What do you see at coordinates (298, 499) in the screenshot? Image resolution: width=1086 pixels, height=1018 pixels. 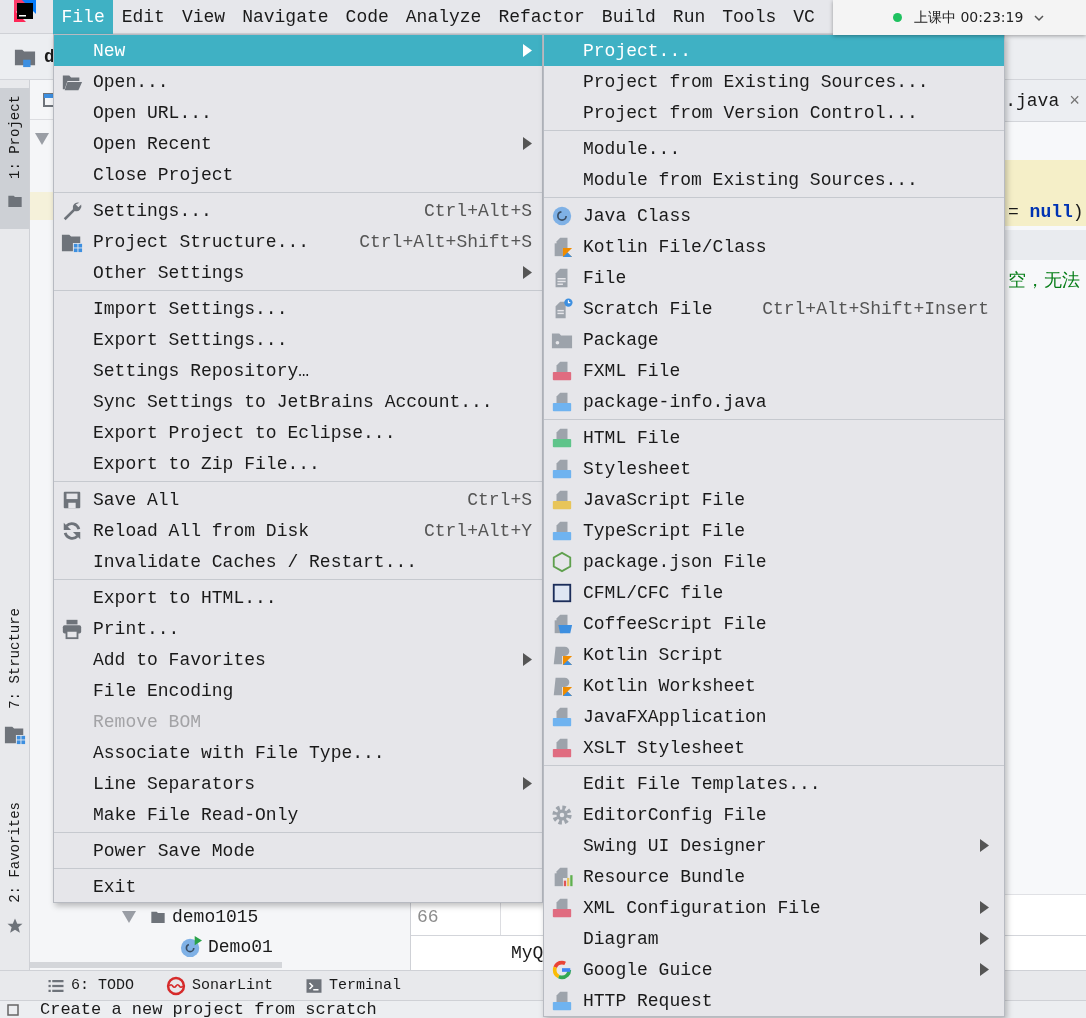 I see `menu-item: Save All Ctrl+S` at bounding box center [298, 499].